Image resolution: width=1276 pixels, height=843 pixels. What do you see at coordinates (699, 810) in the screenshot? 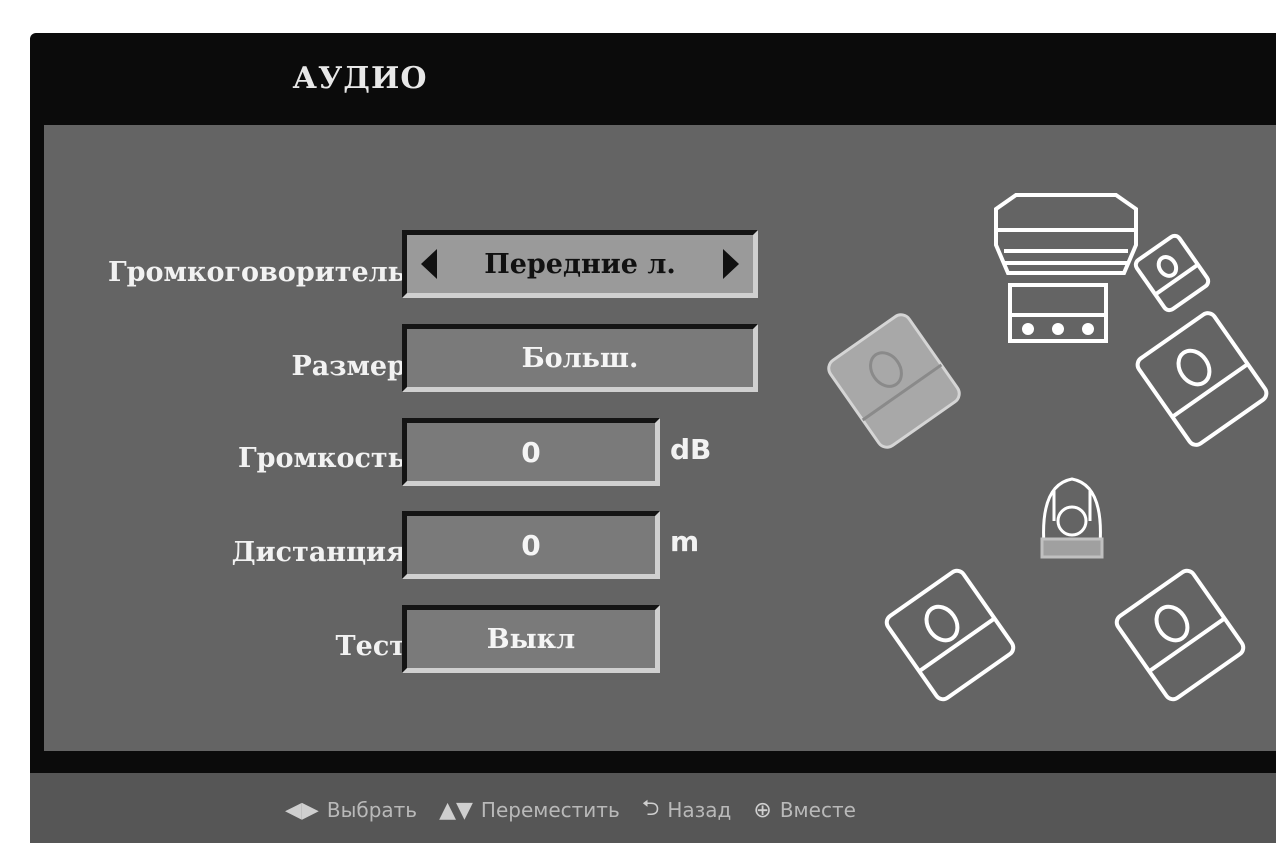
I see `hint-back-text: Назад` at bounding box center [699, 810].